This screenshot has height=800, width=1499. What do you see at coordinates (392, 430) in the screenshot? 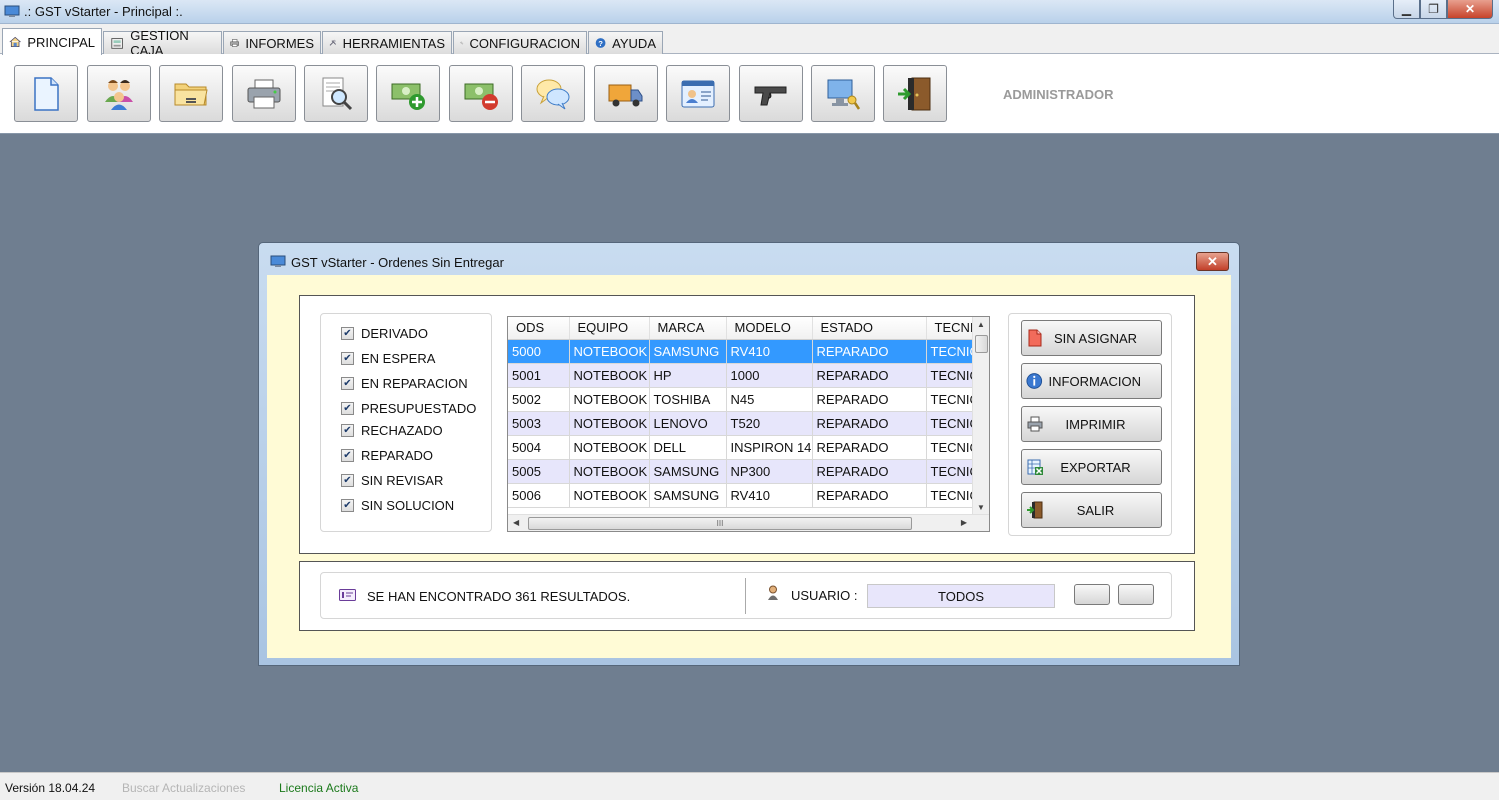
I see `filter-rechazado: ✔ RECHAZADO` at bounding box center [392, 430].